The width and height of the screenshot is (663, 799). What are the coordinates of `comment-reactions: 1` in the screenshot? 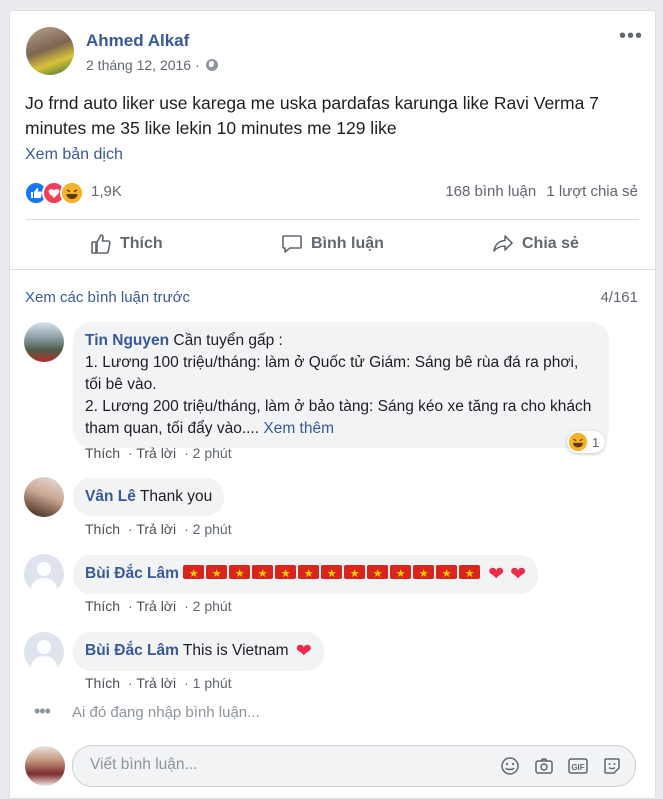 It's located at (586, 442).